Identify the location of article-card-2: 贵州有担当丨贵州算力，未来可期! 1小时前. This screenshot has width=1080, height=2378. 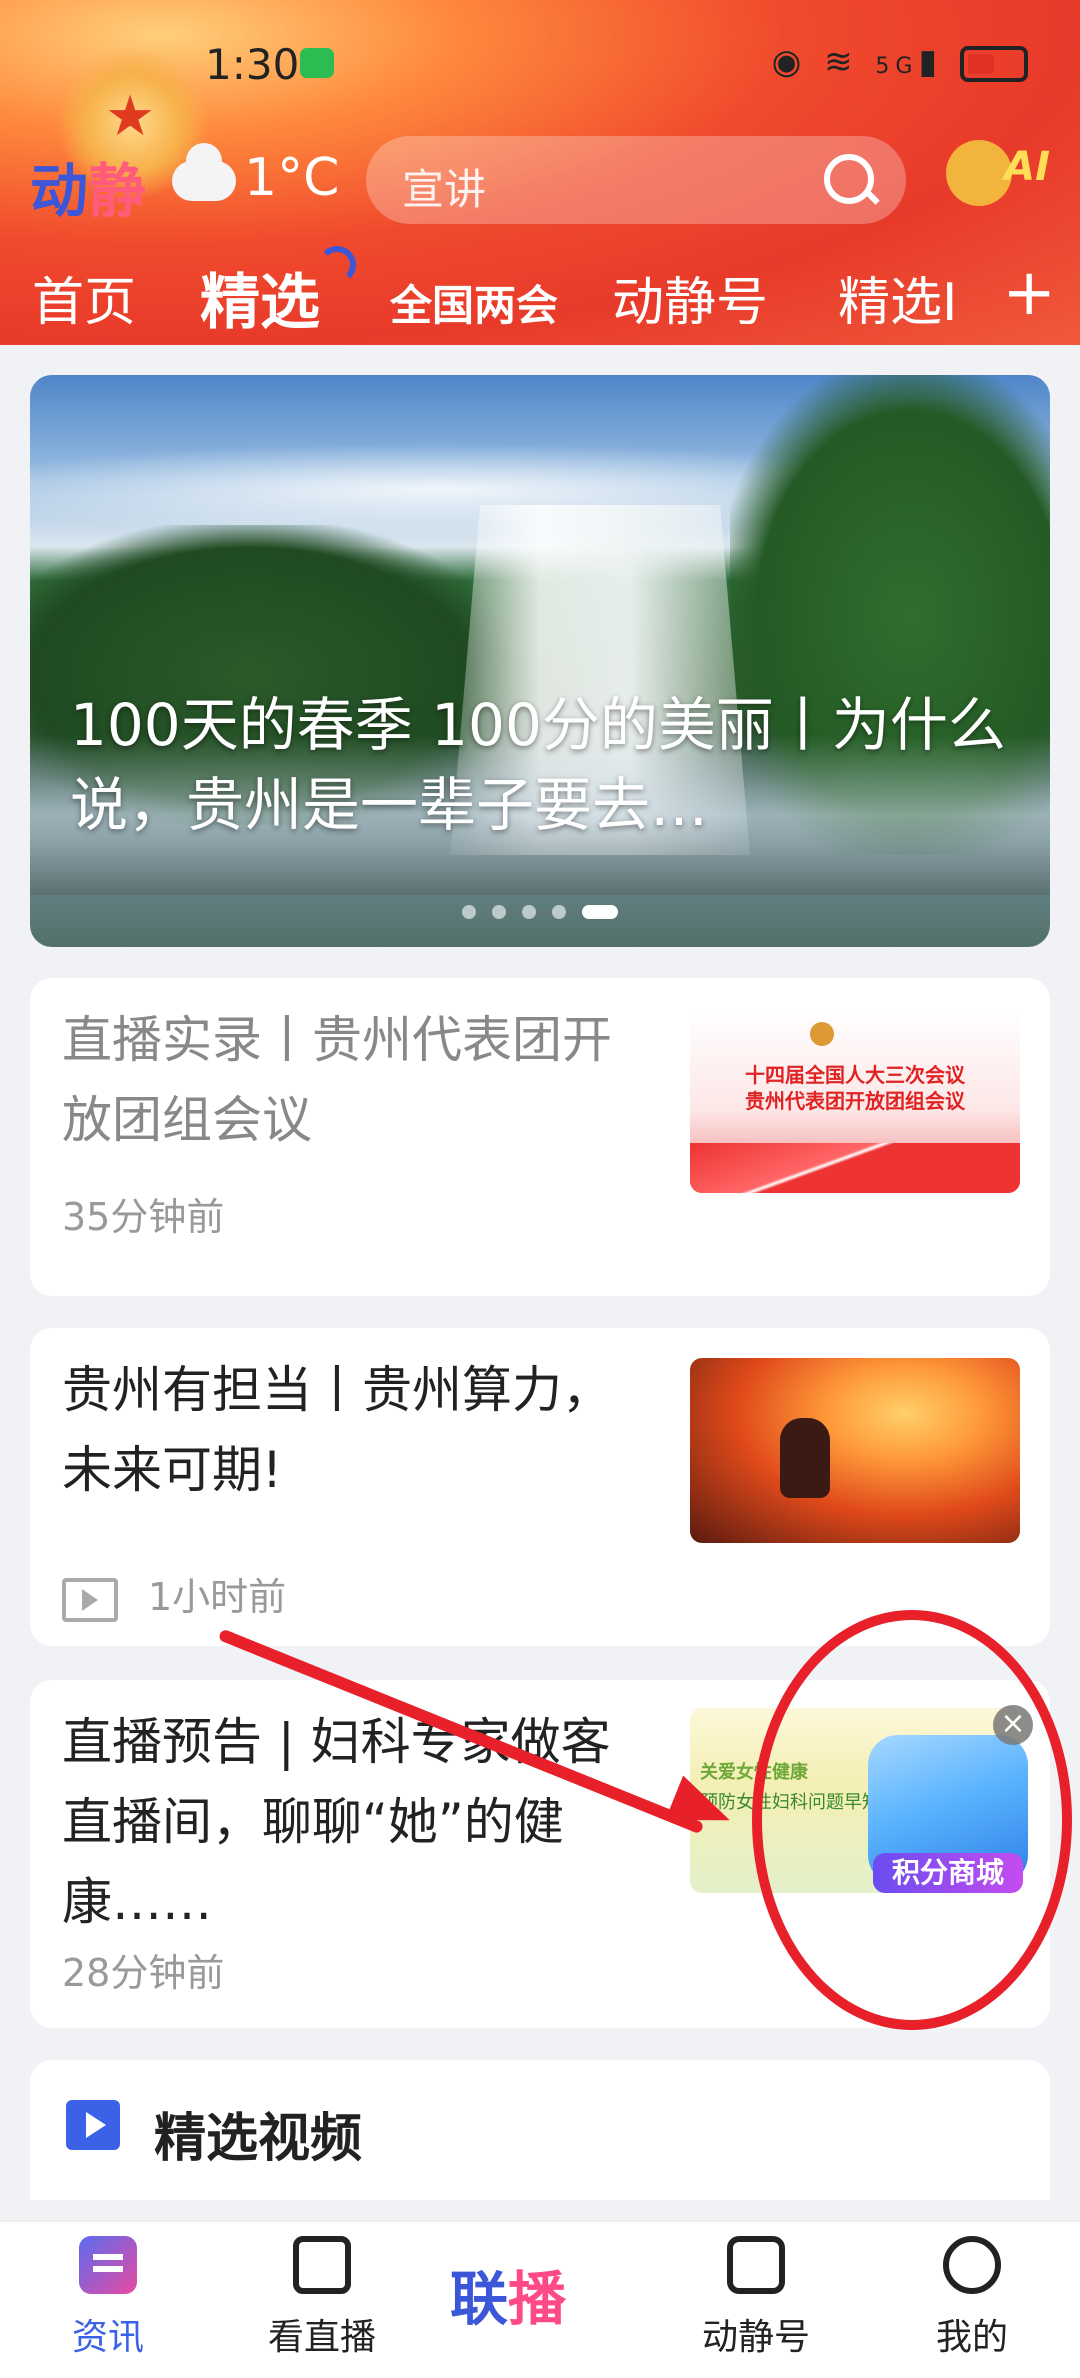
(540, 1487).